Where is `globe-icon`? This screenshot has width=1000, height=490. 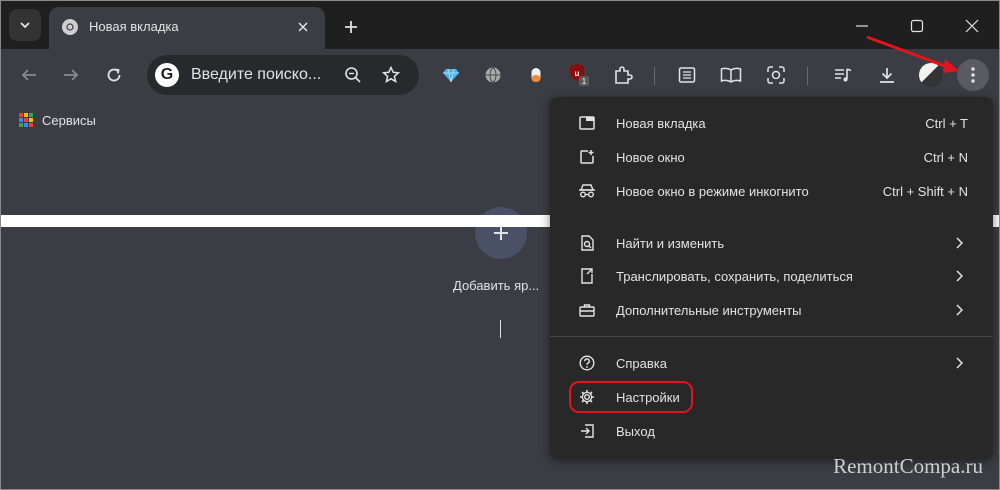
globe-icon is located at coordinates (493, 75).